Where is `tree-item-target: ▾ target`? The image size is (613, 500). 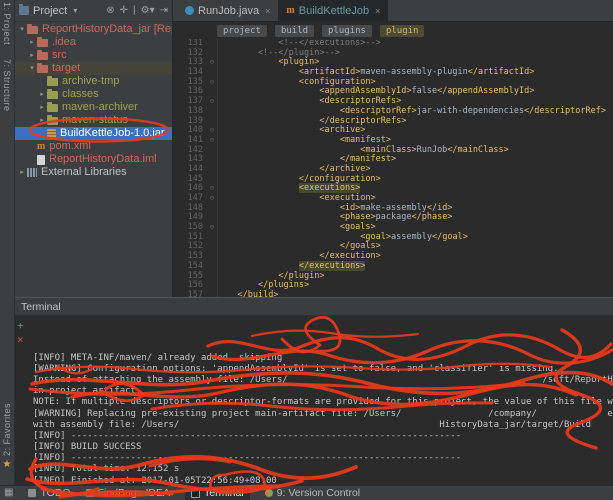 tree-item-target: ▾ target is located at coordinates (93, 68).